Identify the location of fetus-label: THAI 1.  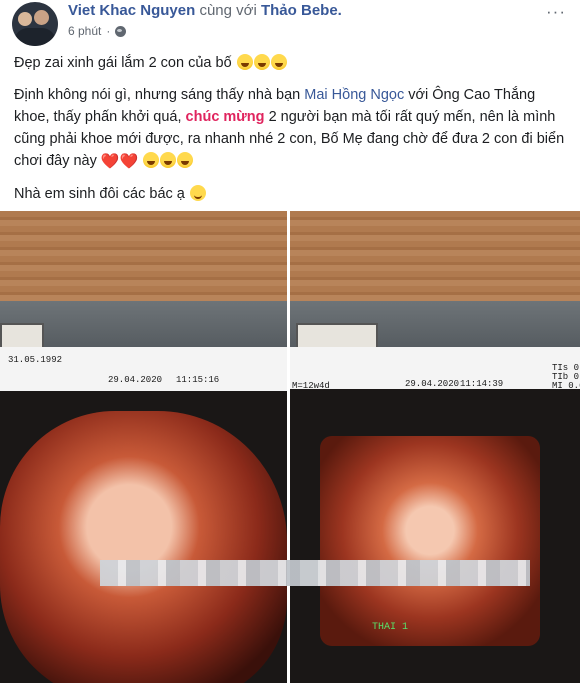
(390, 627).